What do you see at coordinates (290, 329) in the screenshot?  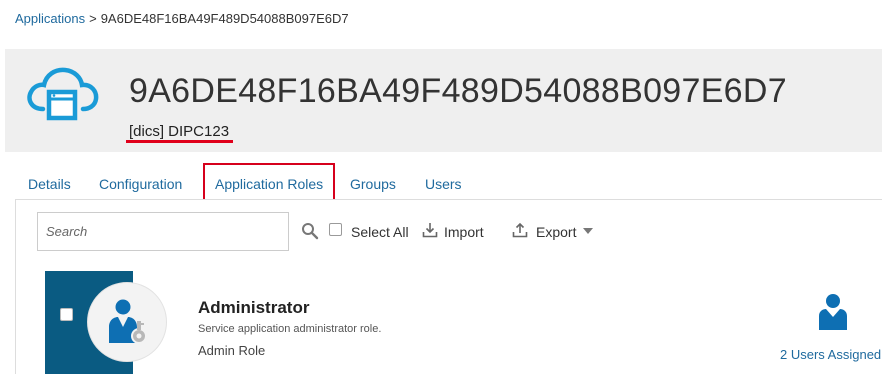 I see `role-description: Service application administrator role.` at bounding box center [290, 329].